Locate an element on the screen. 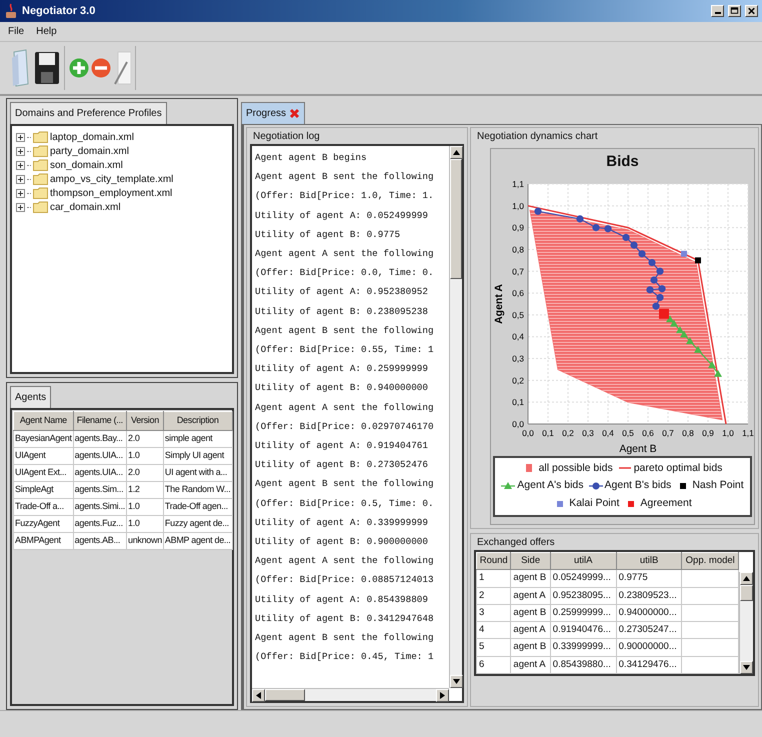  log-line: Utility of agent A: 0.339999999 is located at coordinates (342, 523).